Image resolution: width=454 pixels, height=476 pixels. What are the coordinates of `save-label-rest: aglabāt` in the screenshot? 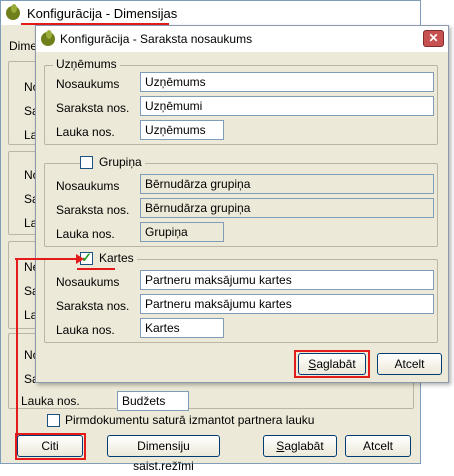 It's located at (304, 446).